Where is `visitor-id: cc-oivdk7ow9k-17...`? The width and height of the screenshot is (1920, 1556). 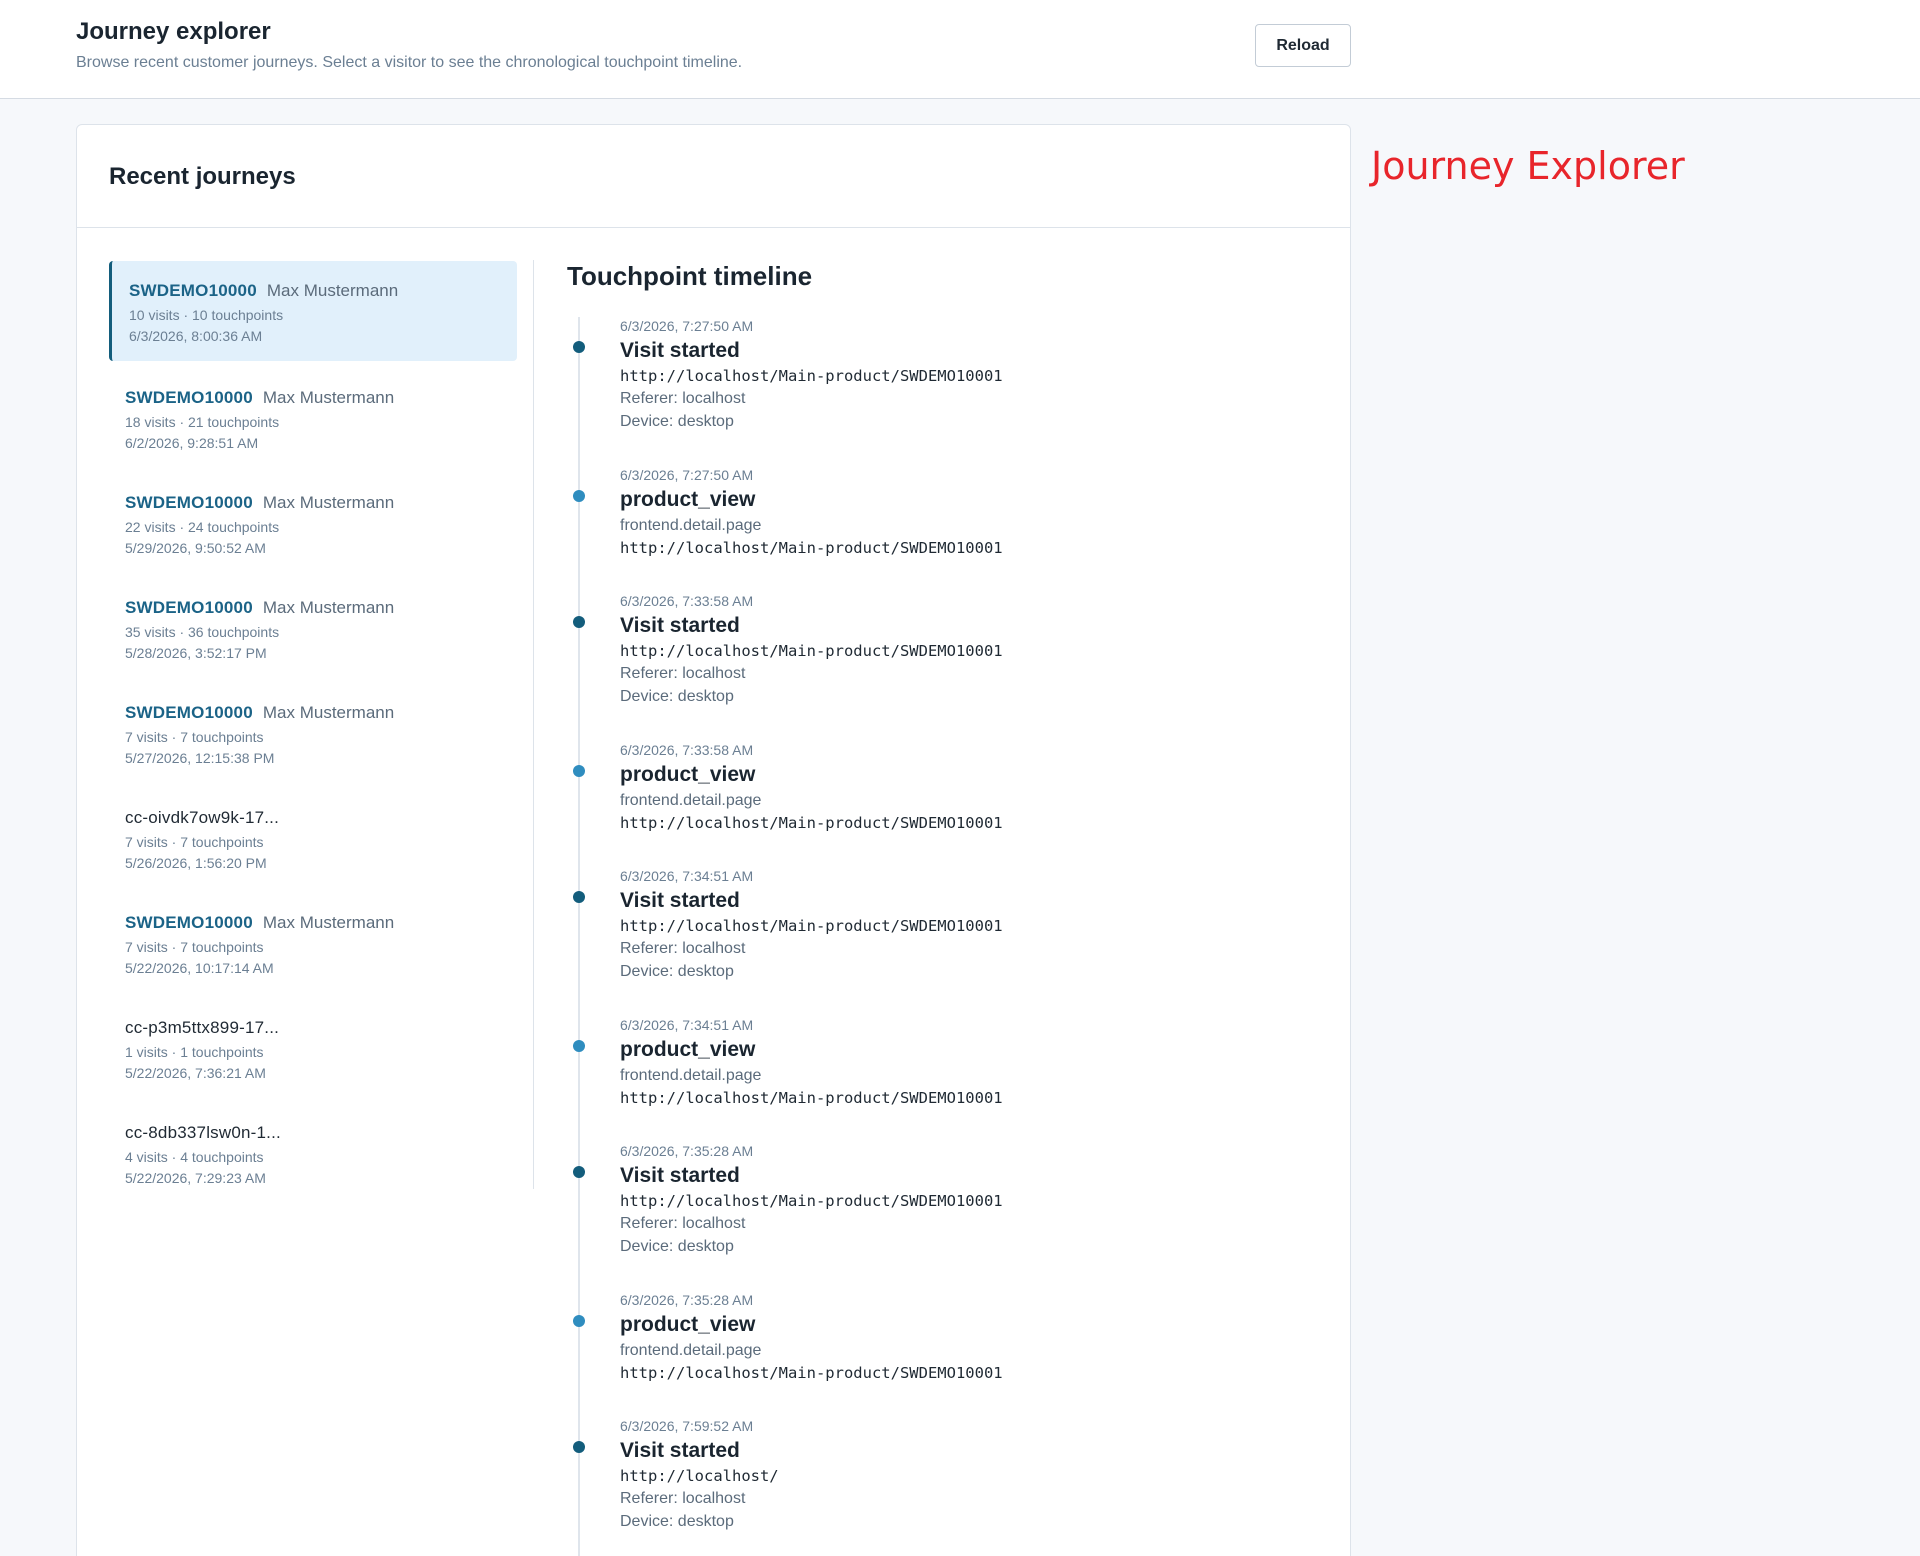 visitor-id: cc-oivdk7ow9k-17... is located at coordinates (202, 817).